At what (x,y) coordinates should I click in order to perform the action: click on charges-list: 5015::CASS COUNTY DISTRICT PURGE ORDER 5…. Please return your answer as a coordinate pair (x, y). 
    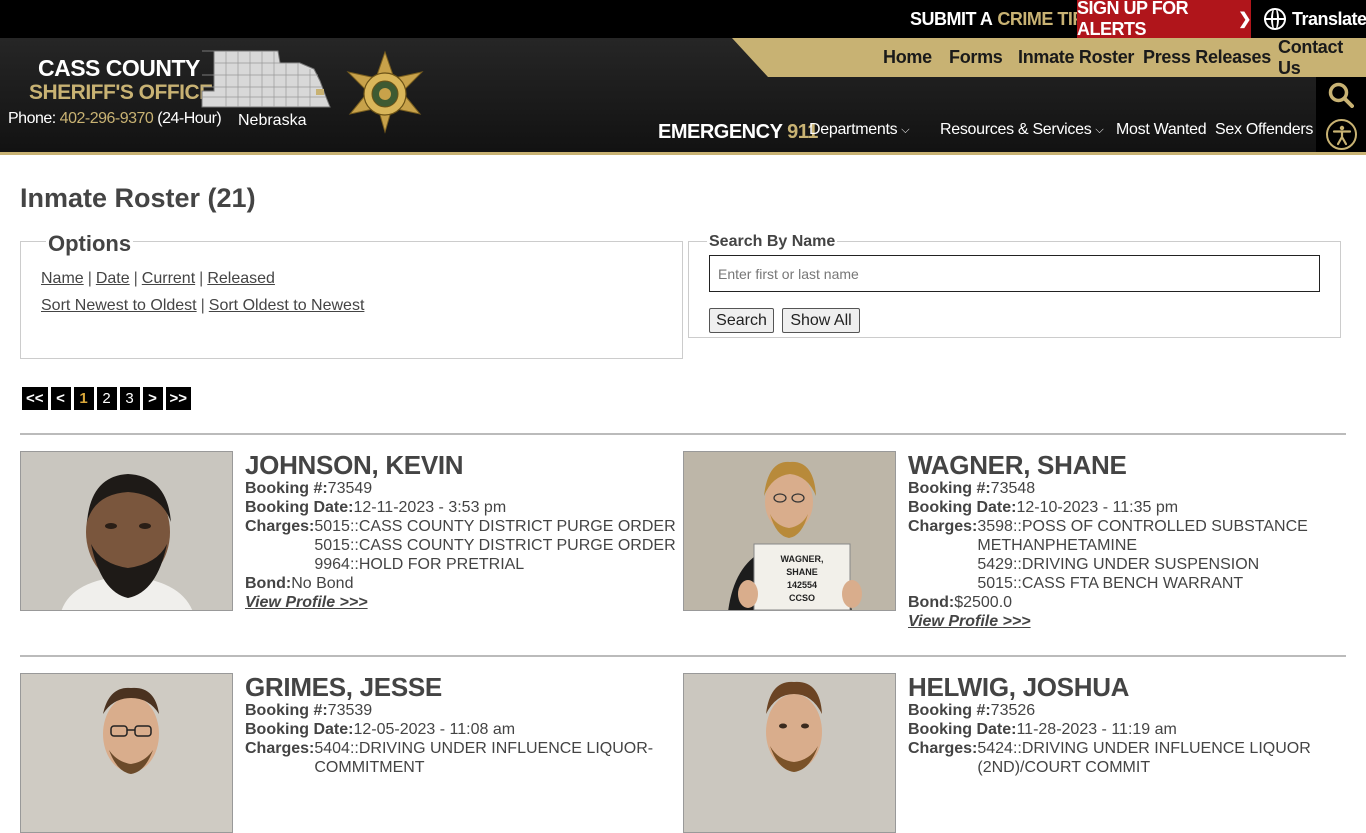
    Looking at the image, I should click on (494, 545).